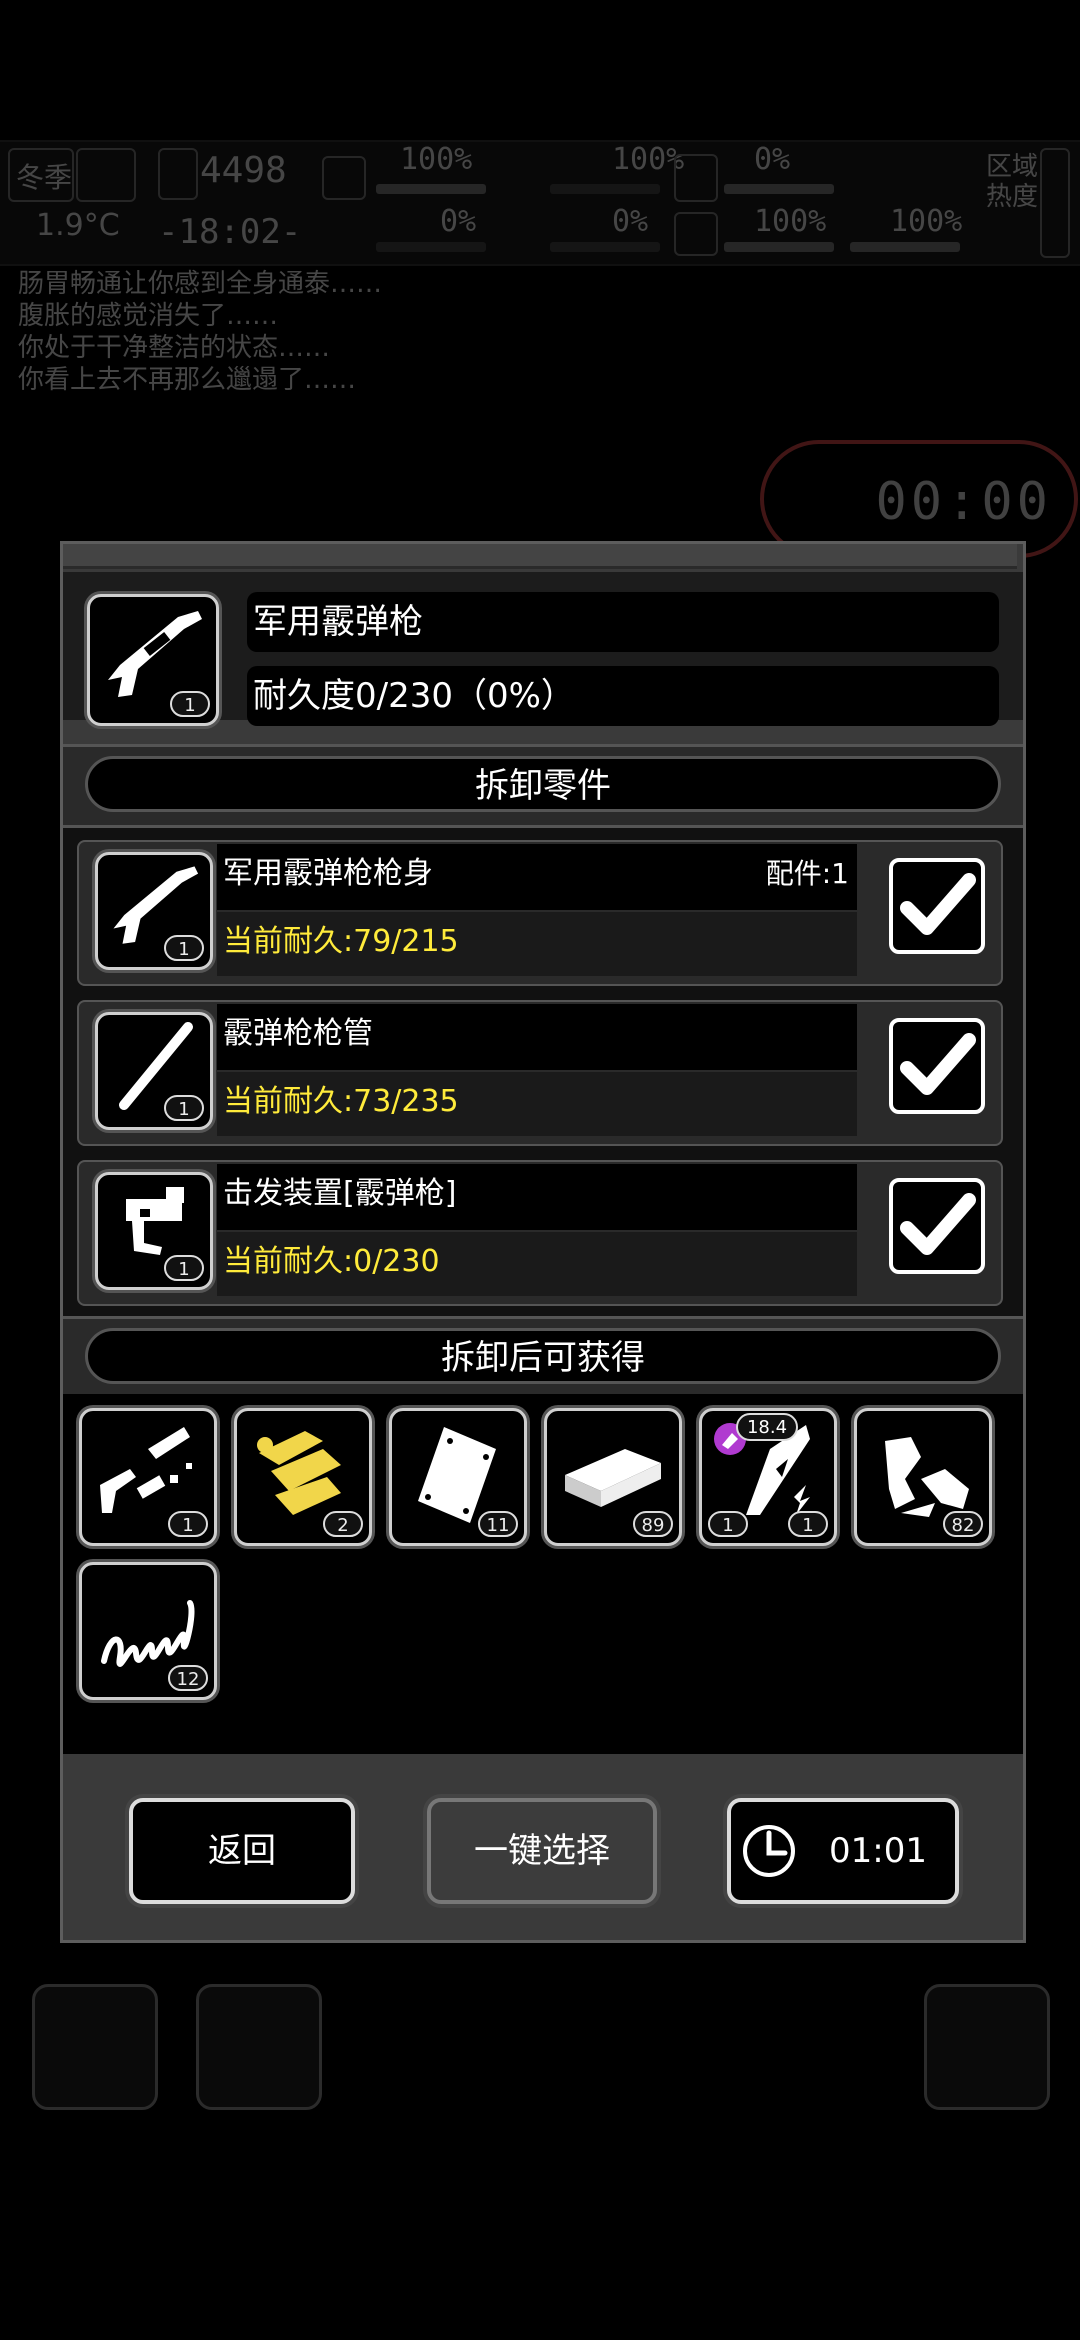 This screenshot has width=1080, height=2340. Describe the element at coordinates (458, 1477) in the screenshot. I see `loot-slot: 11` at that location.